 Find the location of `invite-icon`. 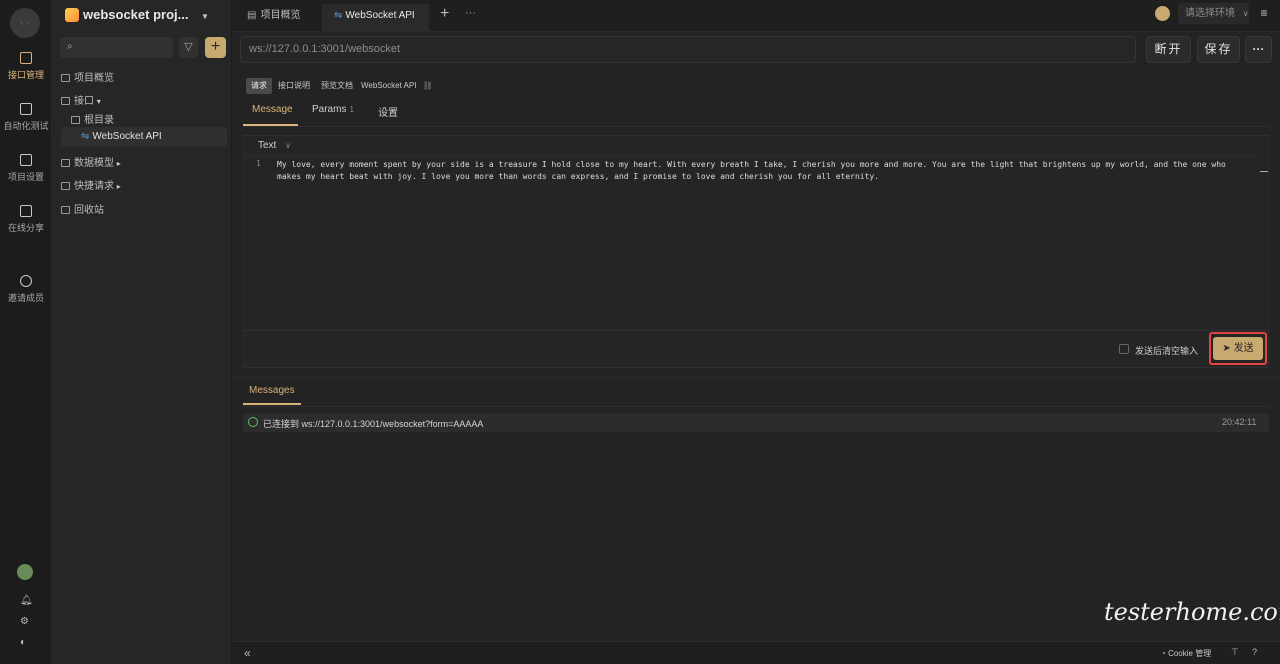

invite-icon is located at coordinates (26, 281).